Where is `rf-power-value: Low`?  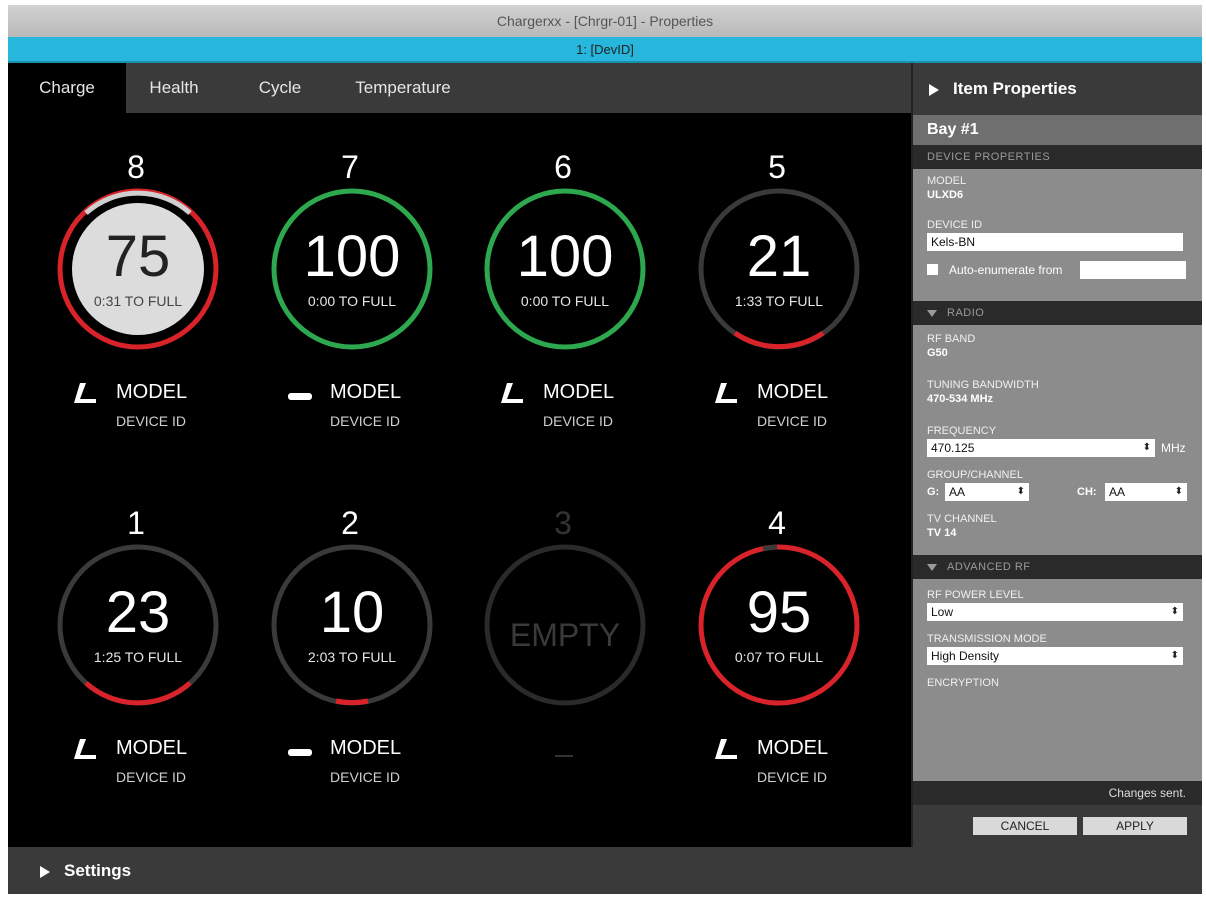 rf-power-value: Low is located at coordinates (942, 612).